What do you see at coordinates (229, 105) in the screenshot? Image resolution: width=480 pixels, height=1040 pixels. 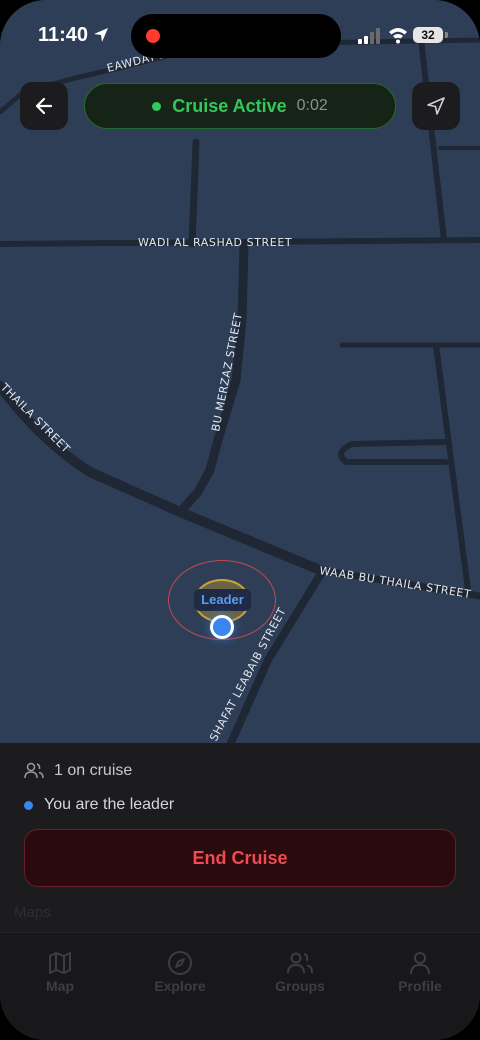 I see `cruise-status-label: Cruise Active` at bounding box center [229, 105].